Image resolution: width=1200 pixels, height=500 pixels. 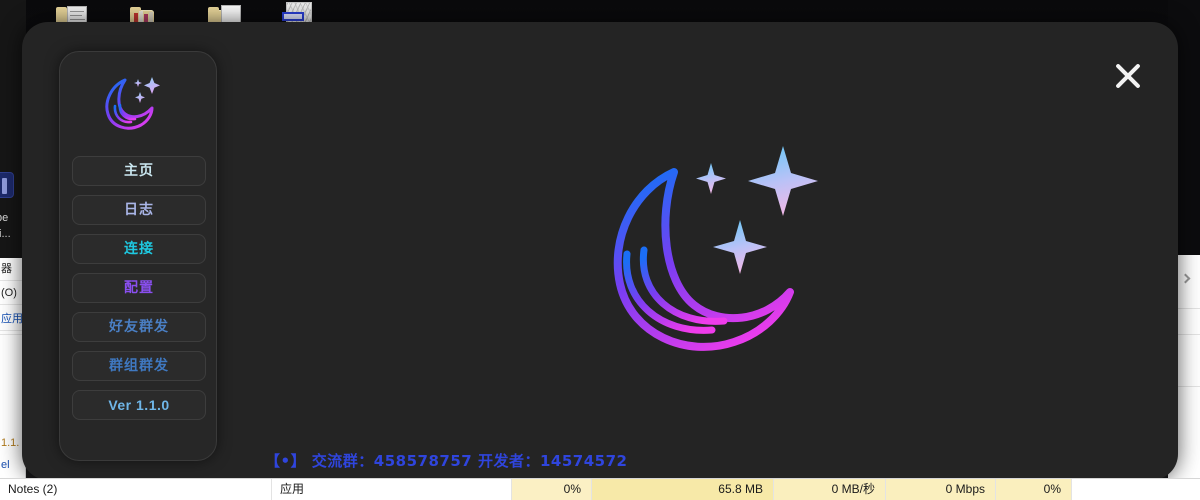 What do you see at coordinates (1128, 76) in the screenshot?
I see `close-icon` at bounding box center [1128, 76].